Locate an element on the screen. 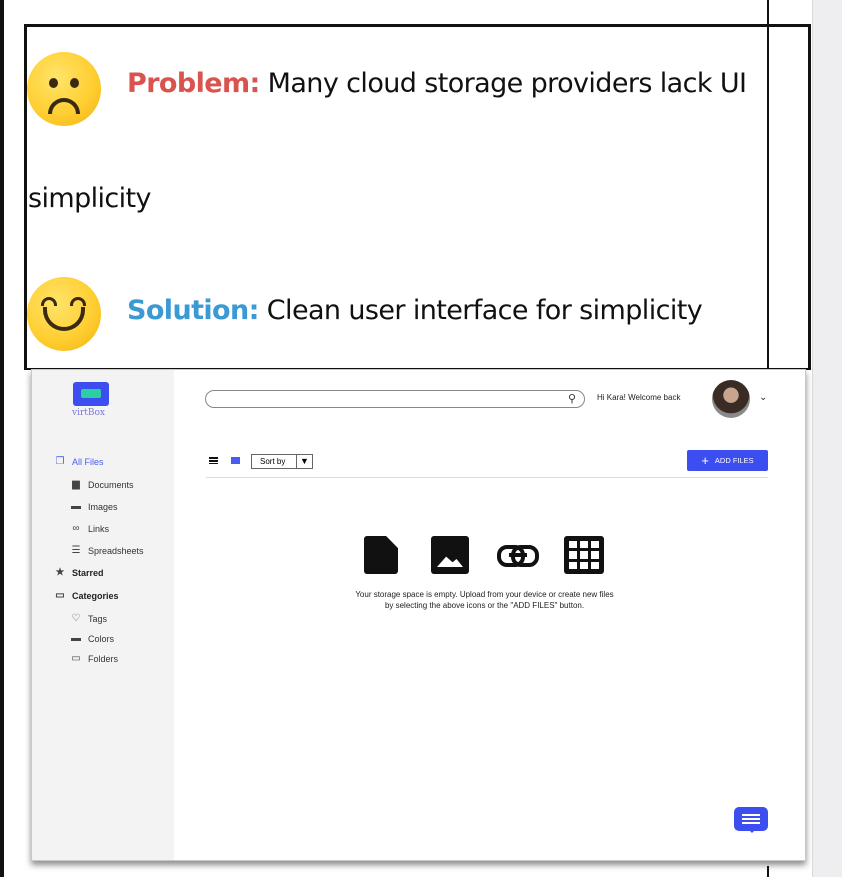 This screenshot has width=842, height=877. sidebar-item-label: Categories is located at coordinates (95, 595).